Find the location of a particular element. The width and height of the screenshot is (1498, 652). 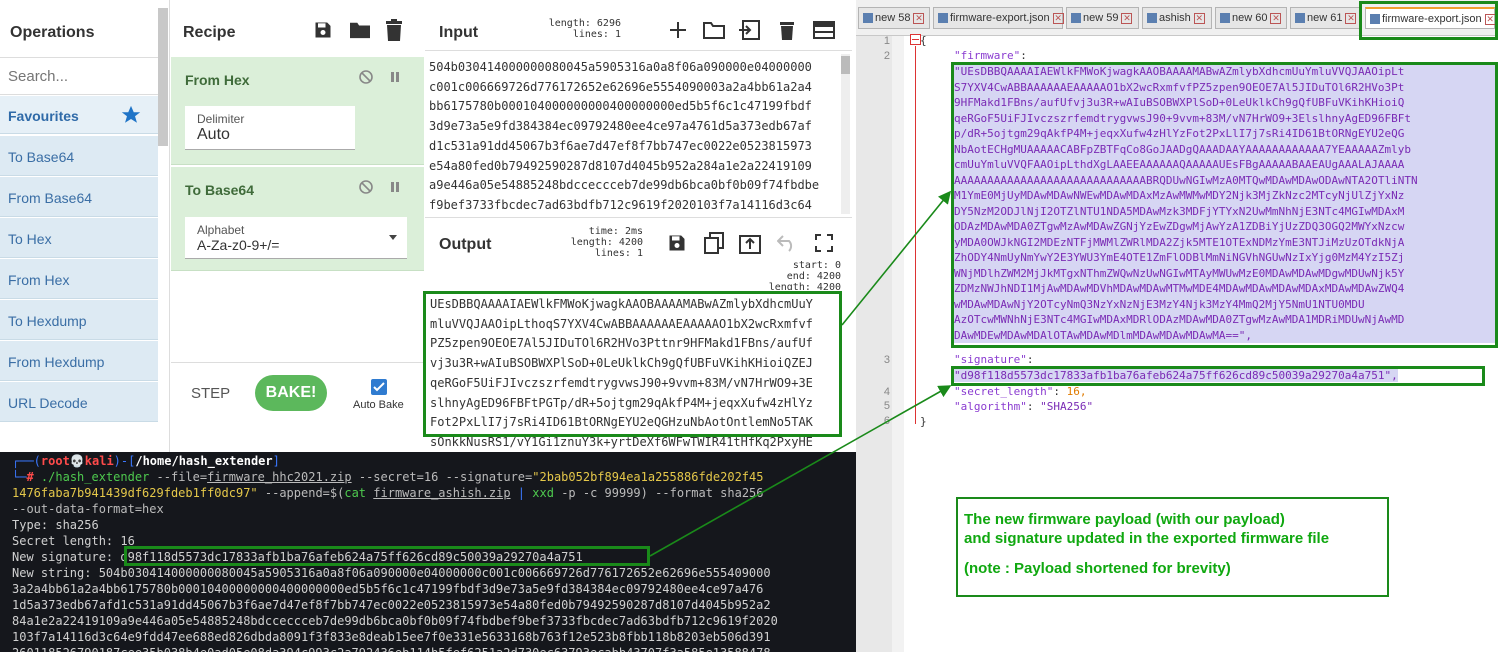

signature-to-json-arrow is located at coordinates (800, 471).